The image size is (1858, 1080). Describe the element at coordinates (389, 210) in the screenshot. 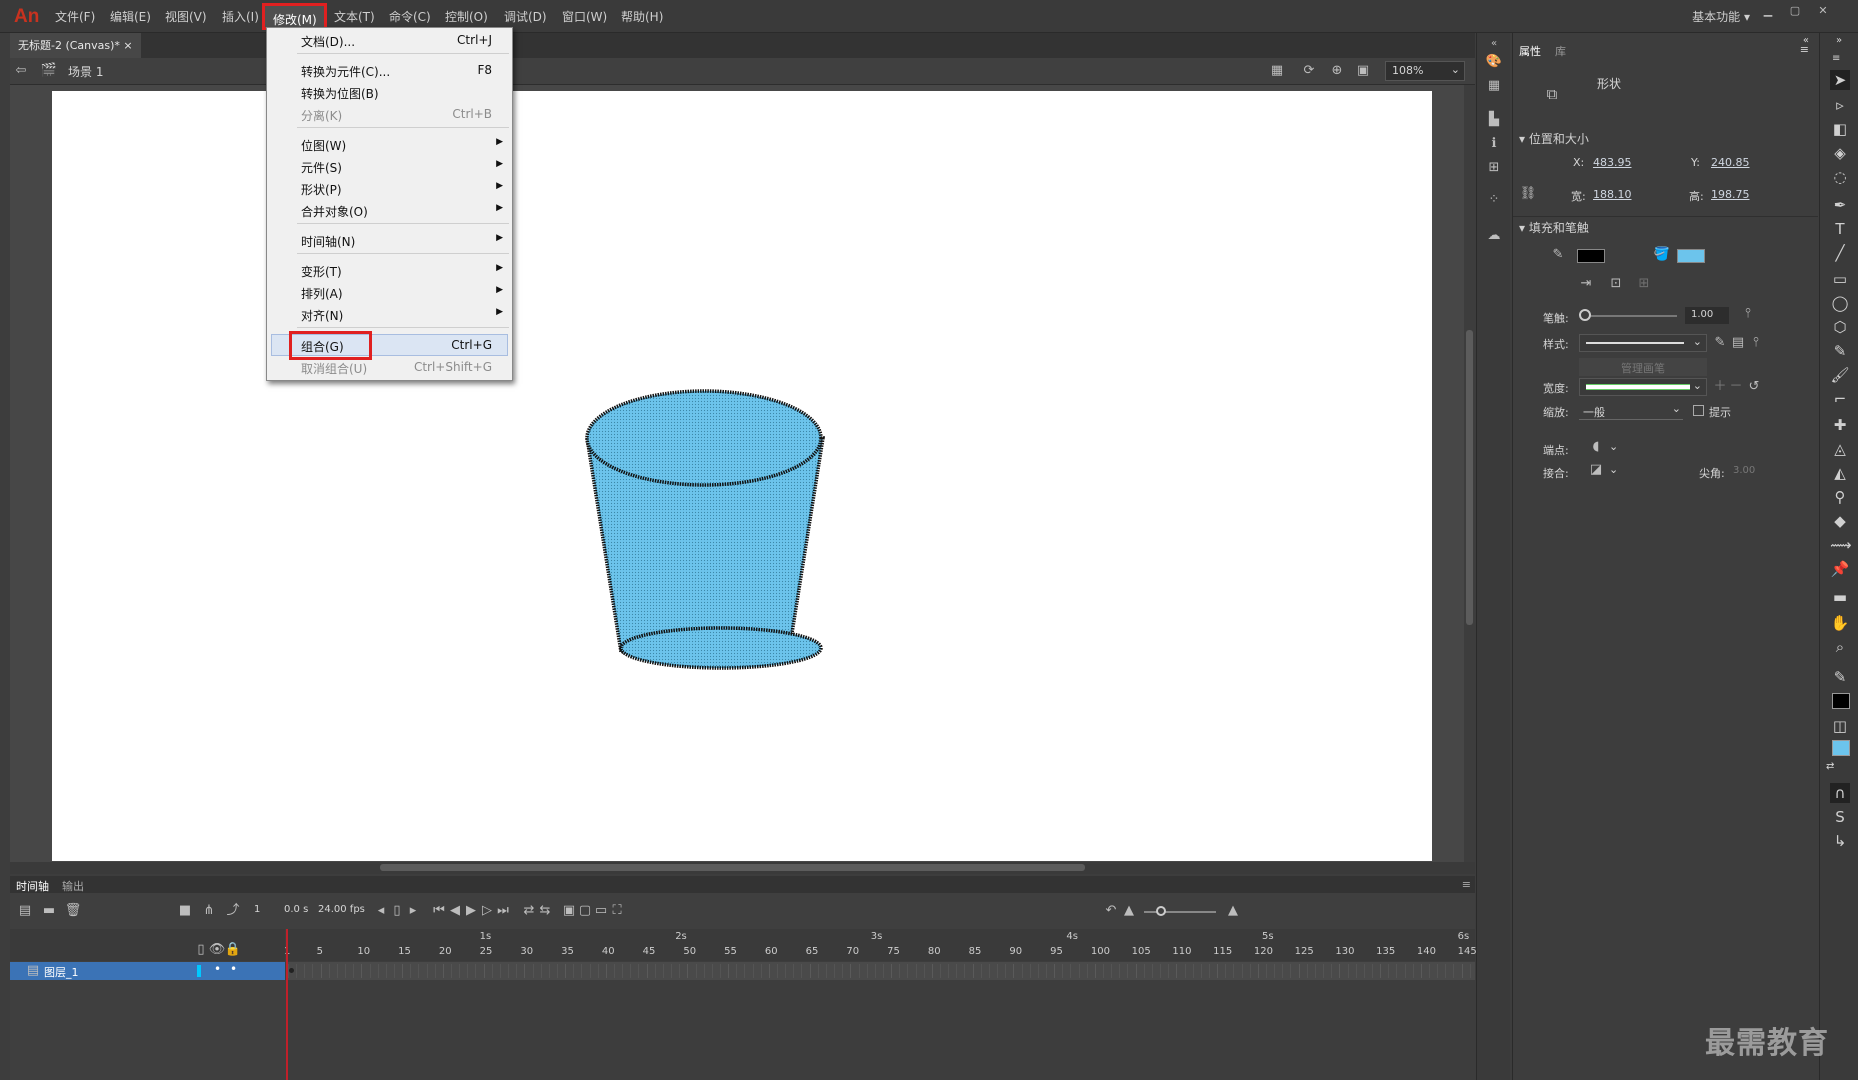

I see `menu-item-combine-objects: 合并对象(O) ▶` at that location.